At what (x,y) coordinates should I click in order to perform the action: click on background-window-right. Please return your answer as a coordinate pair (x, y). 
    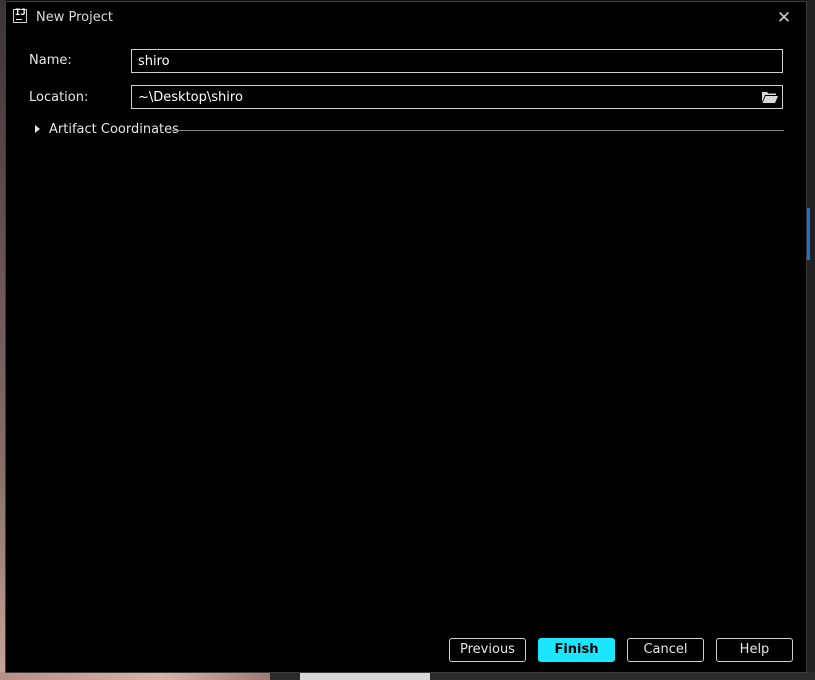
    Looking at the image, I should click on (811, 340).